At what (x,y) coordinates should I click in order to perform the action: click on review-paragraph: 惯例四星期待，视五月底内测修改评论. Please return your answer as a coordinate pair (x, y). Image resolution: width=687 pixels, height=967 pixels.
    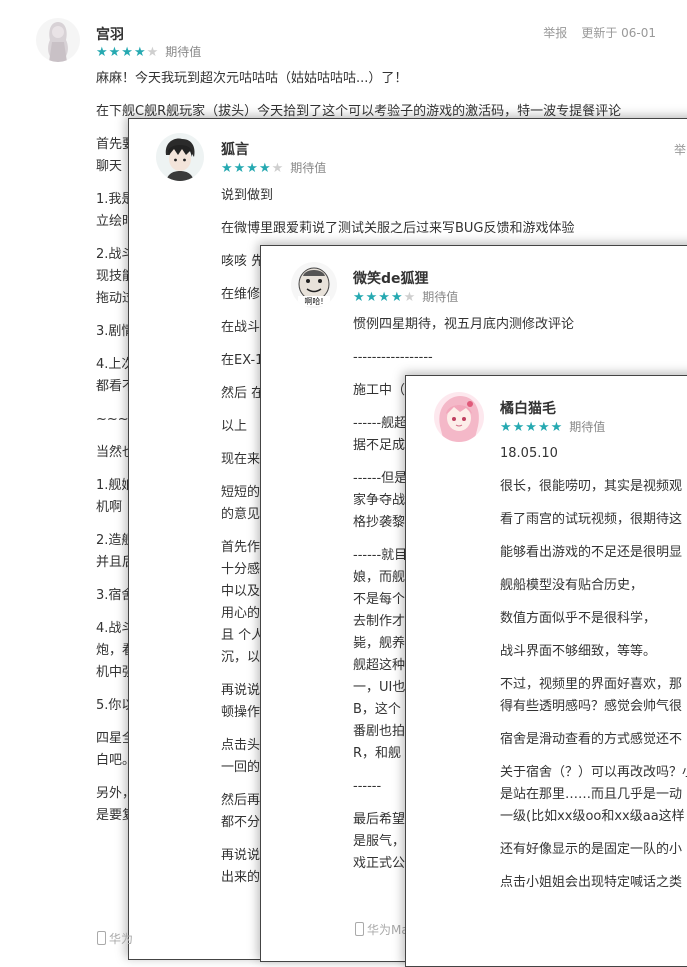
    Looking at the image, I should click on (464, 324).